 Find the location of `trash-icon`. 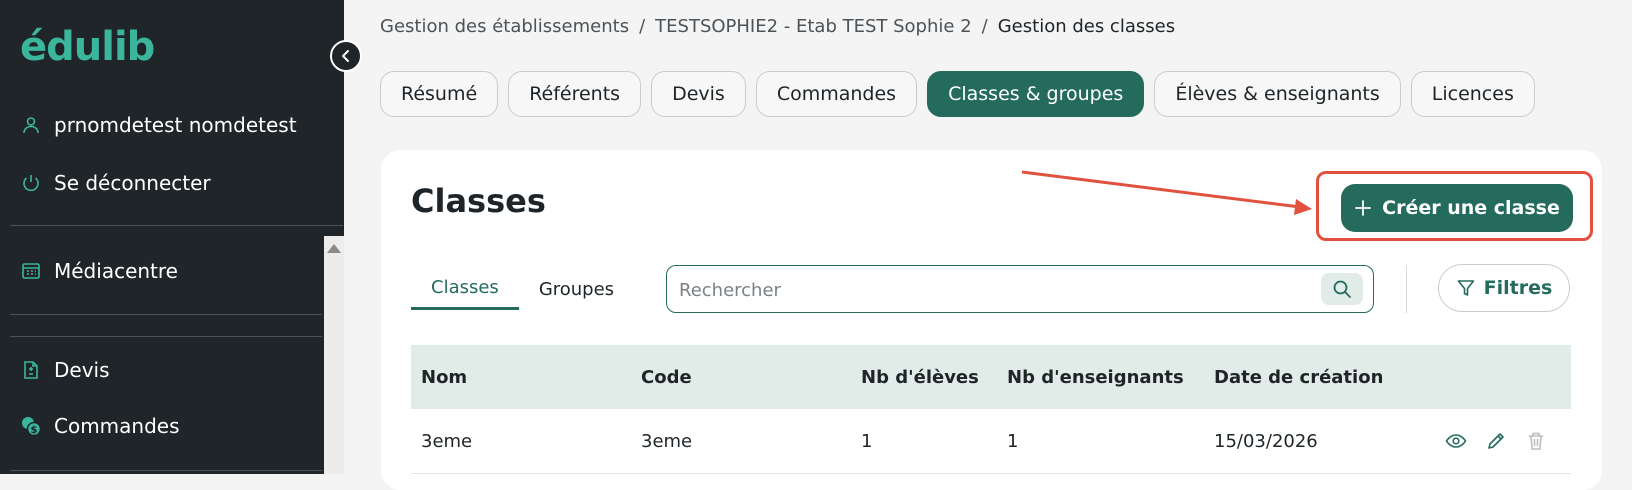

trash-icon is located at coordinates (1536, 441).